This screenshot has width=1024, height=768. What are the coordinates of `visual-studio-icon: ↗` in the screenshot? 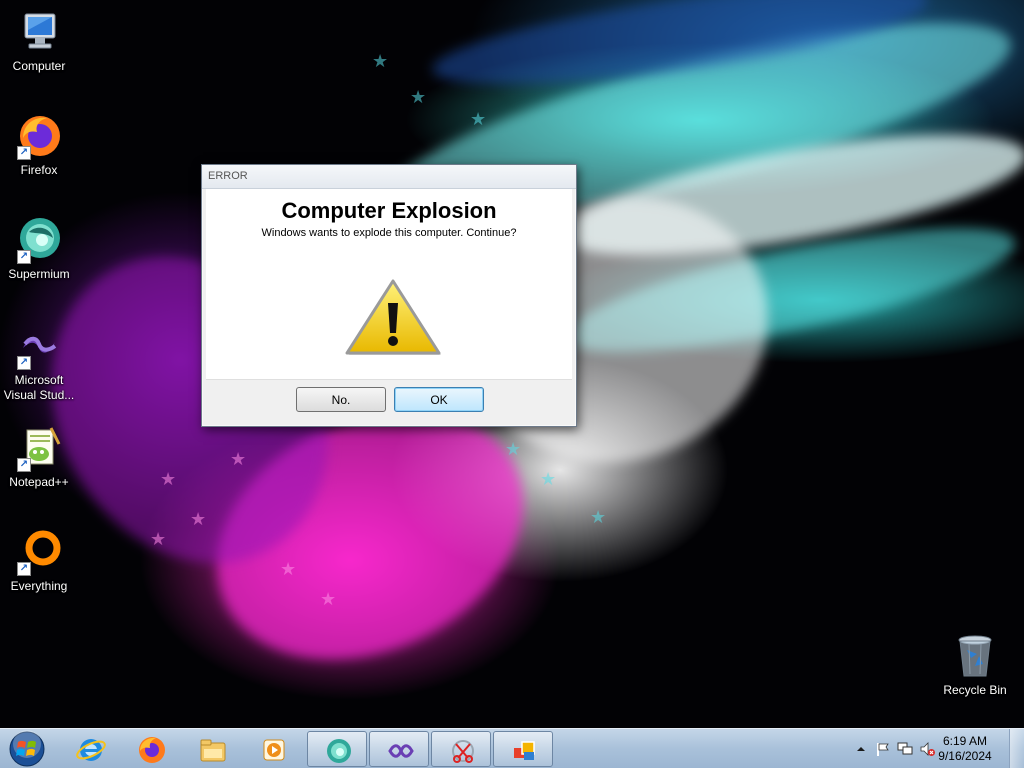 It's located at (39, 346).